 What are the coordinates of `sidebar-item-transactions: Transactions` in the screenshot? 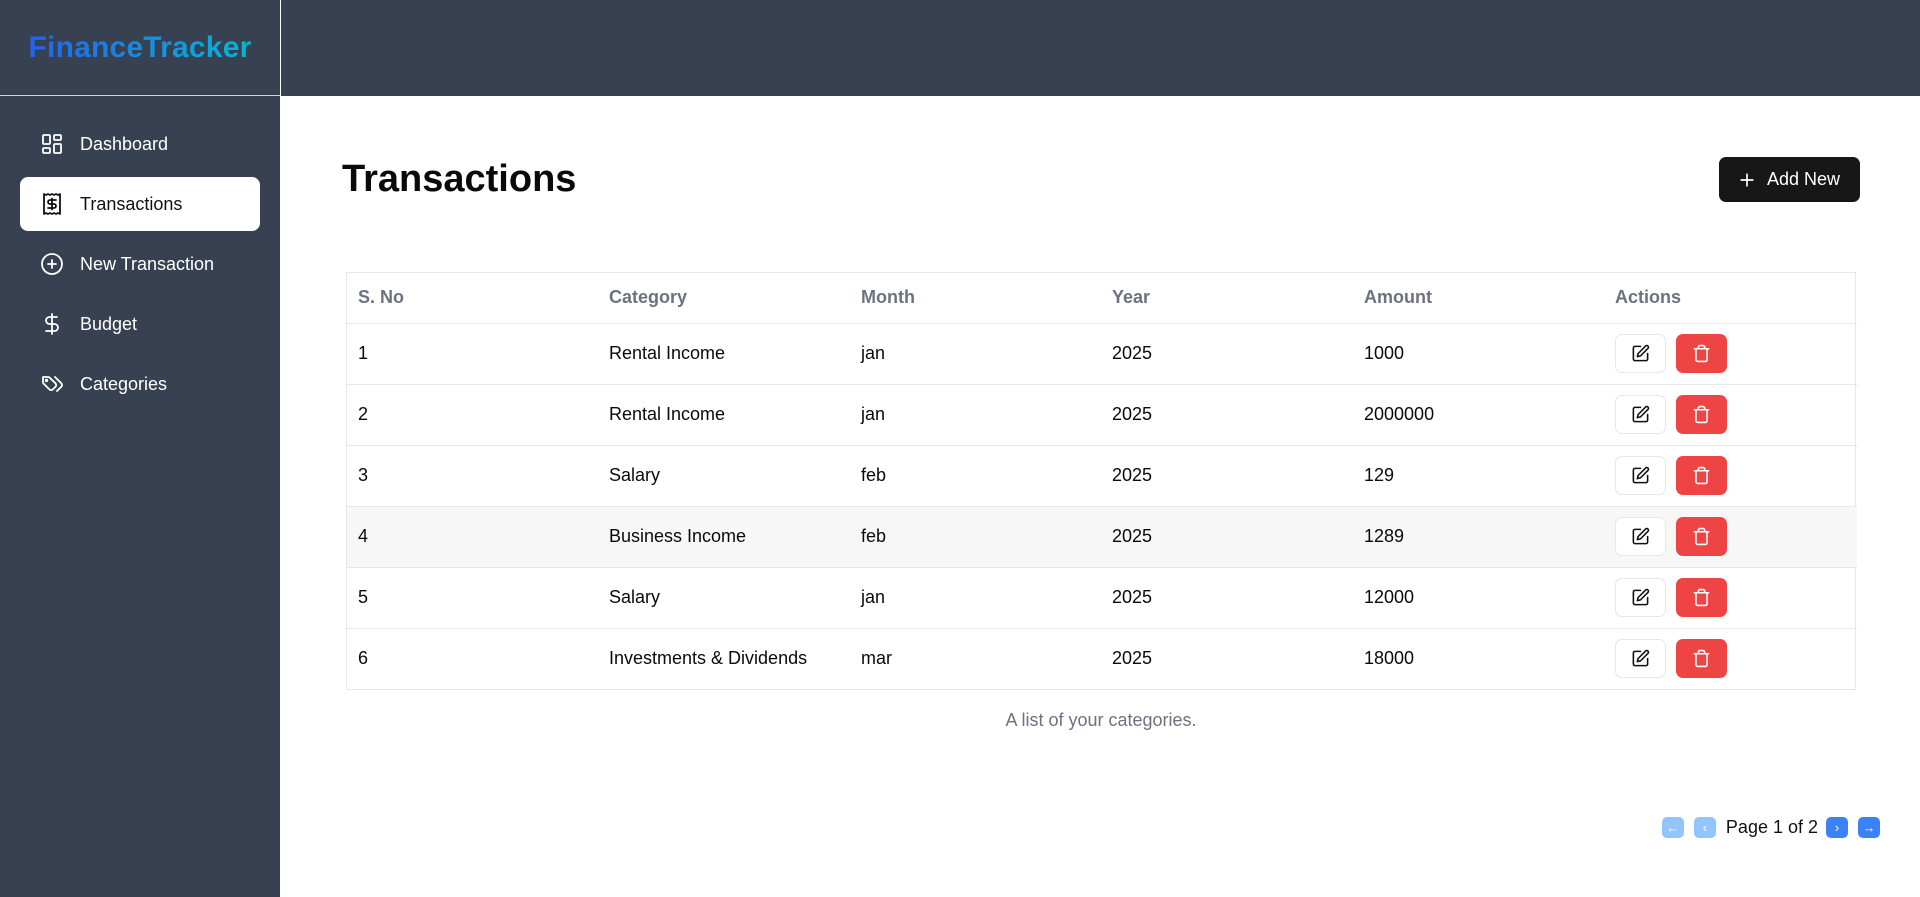 It's located at (140, 204).